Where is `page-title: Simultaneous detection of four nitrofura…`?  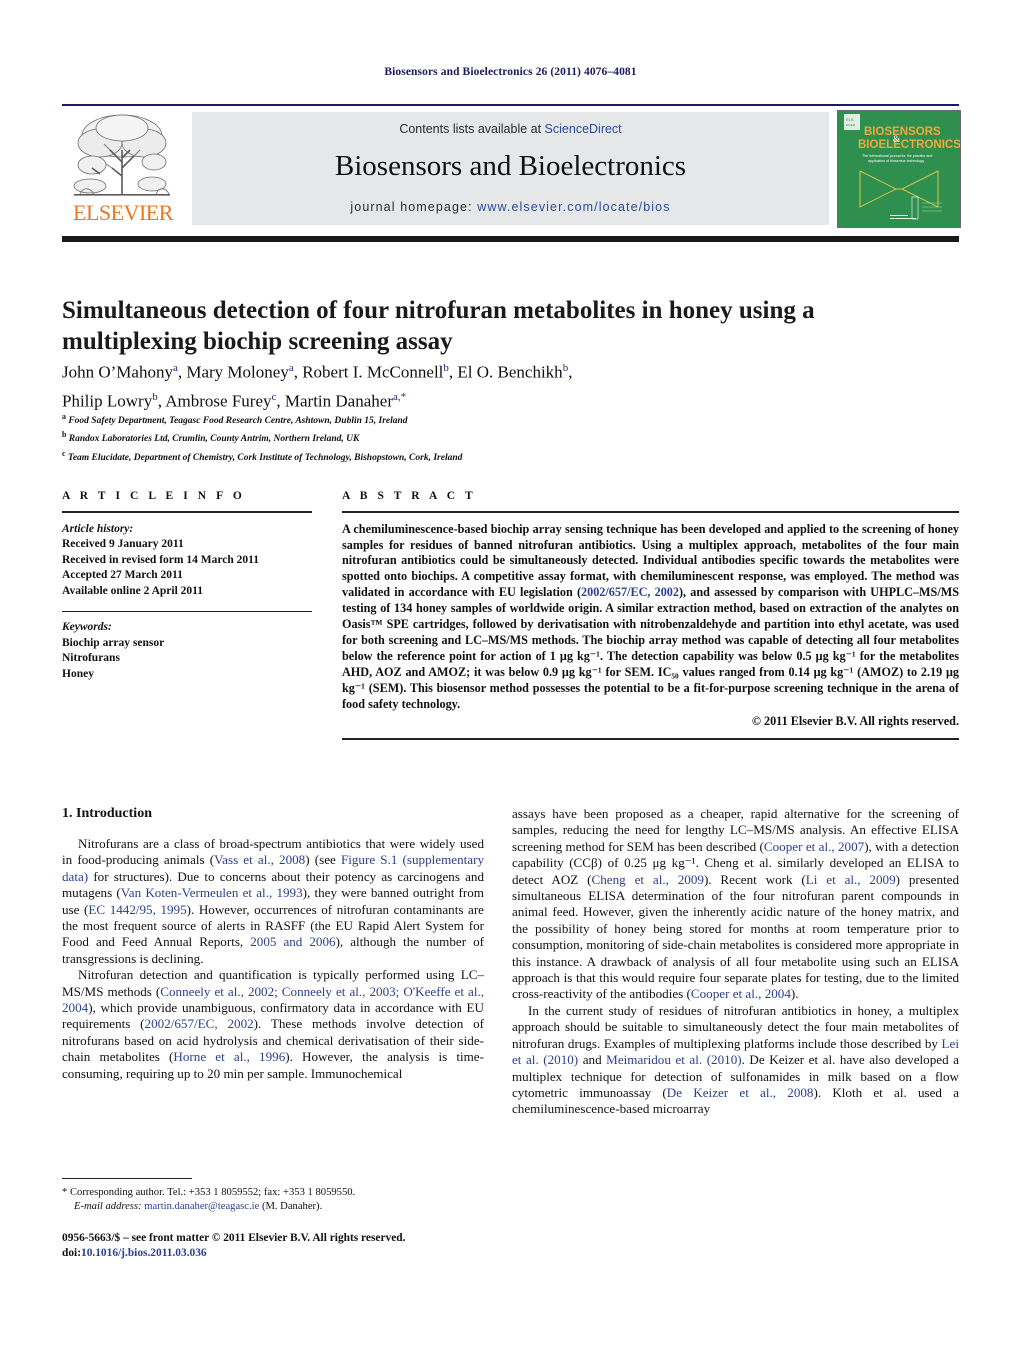
page-title: Simultaneous detection of four nitrofura… is located at coordinates (438, 325).